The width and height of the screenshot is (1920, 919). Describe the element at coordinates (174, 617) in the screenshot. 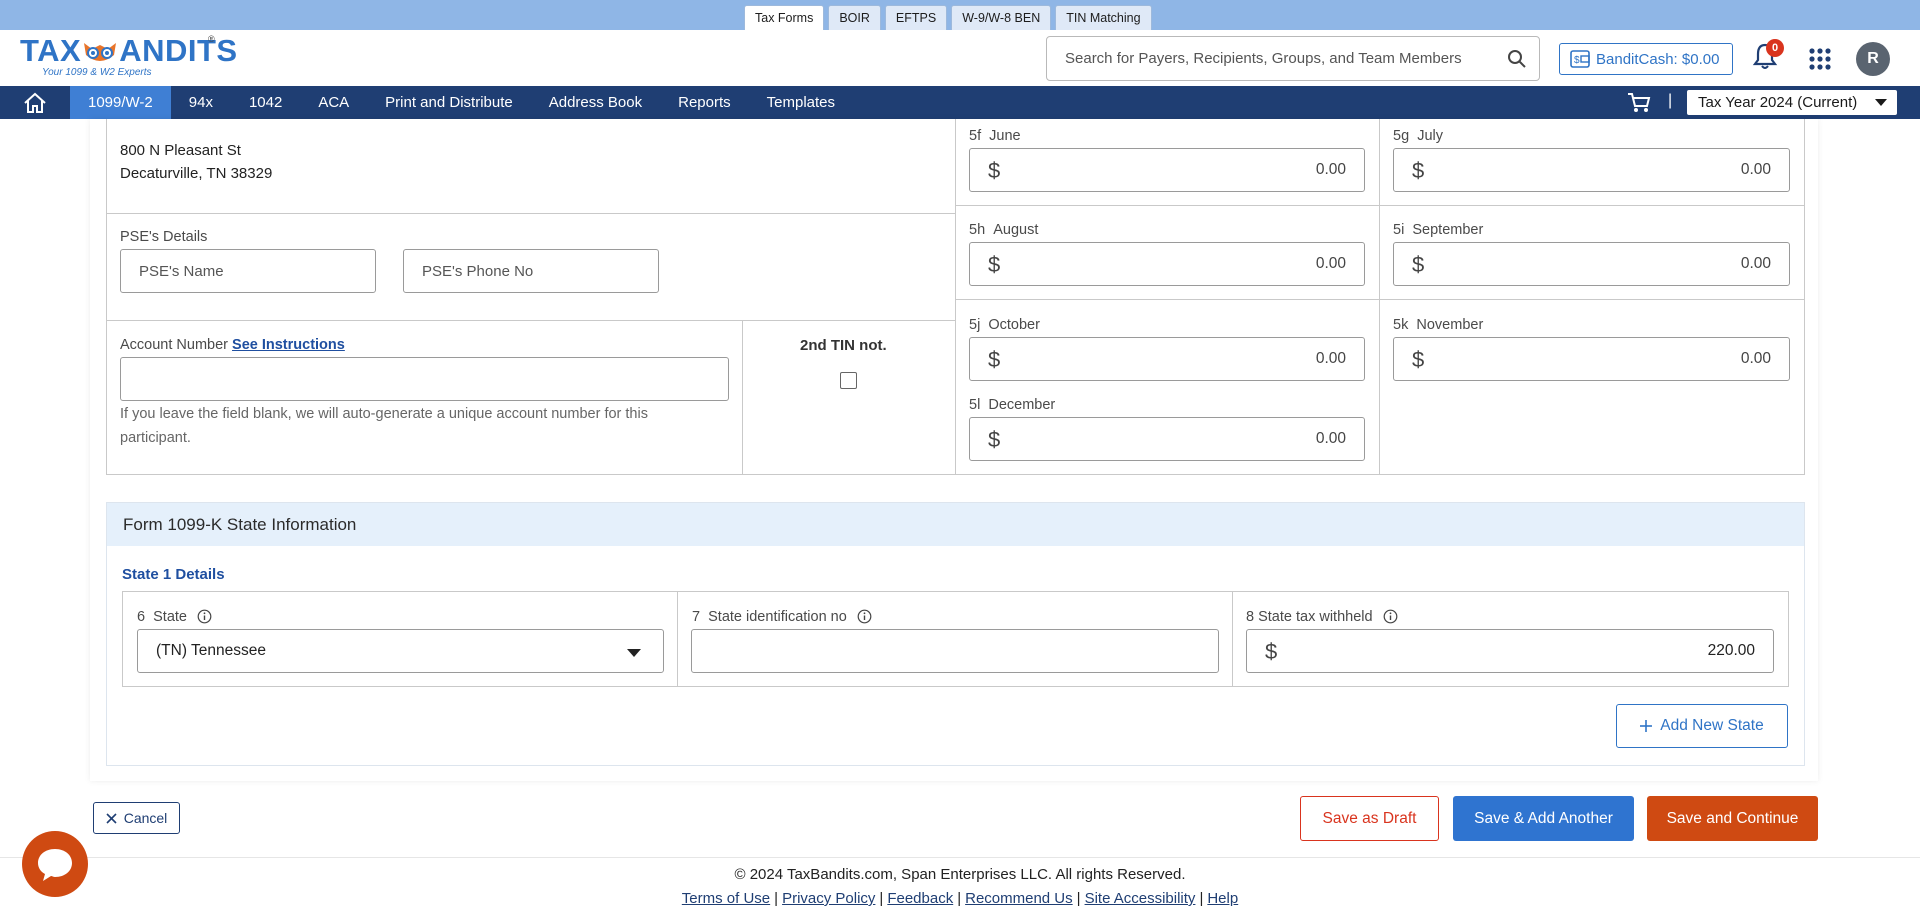

I see `state-label: 6 State` at that location.